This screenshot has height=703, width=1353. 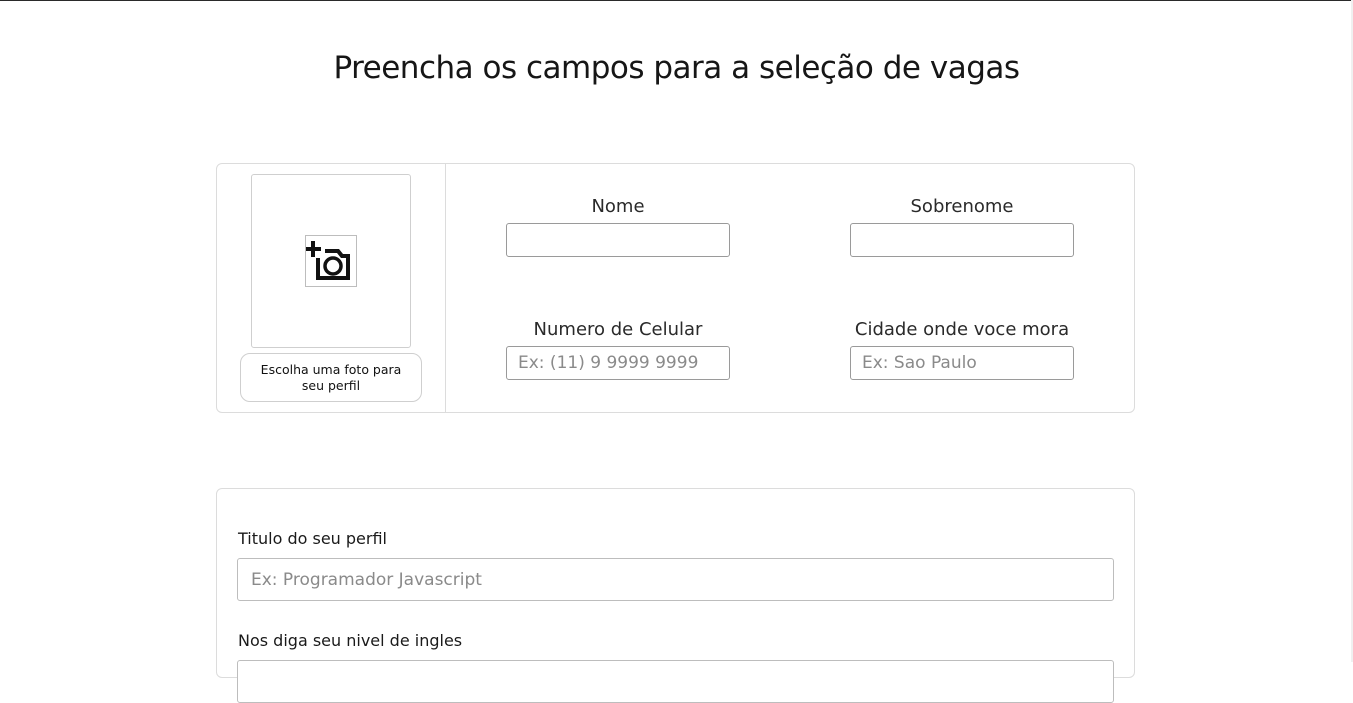 What do you see at coordinates (962, 363) in the screenshot?
I see `cidade-input` at bounding box center [962, 363].